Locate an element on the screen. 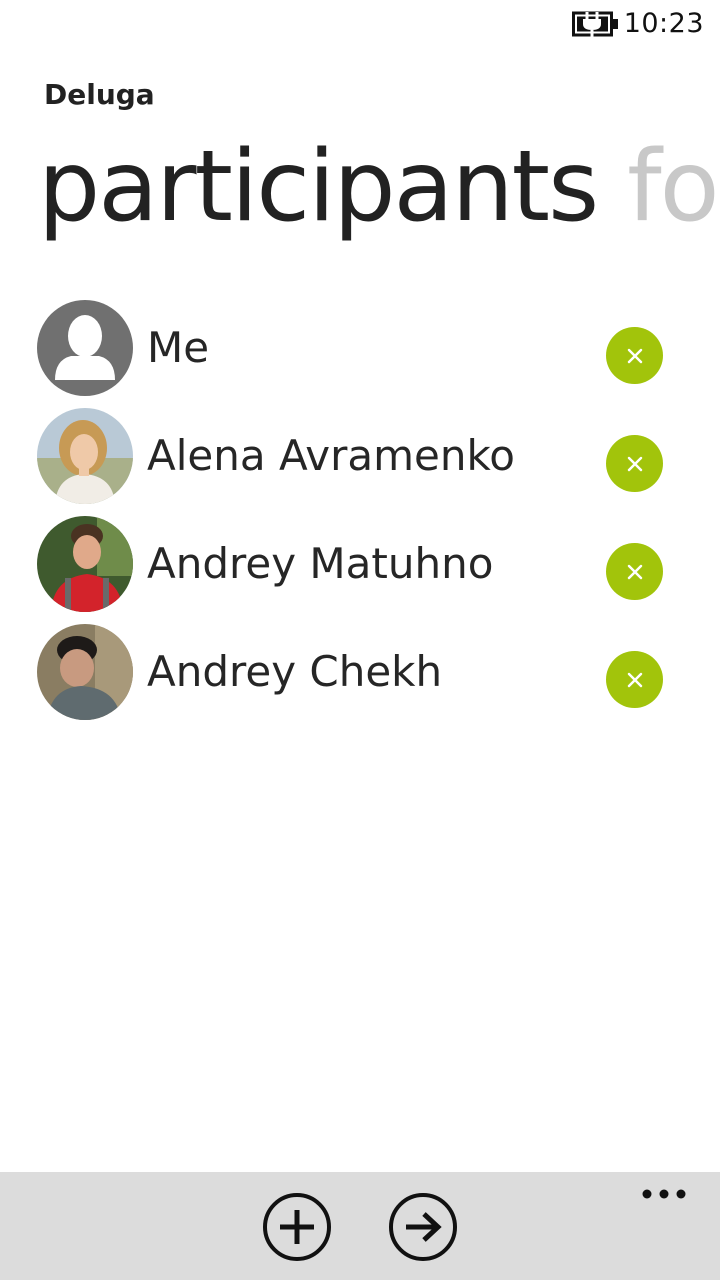  pivot-item-next: fo is located at coordinates (673, 187).